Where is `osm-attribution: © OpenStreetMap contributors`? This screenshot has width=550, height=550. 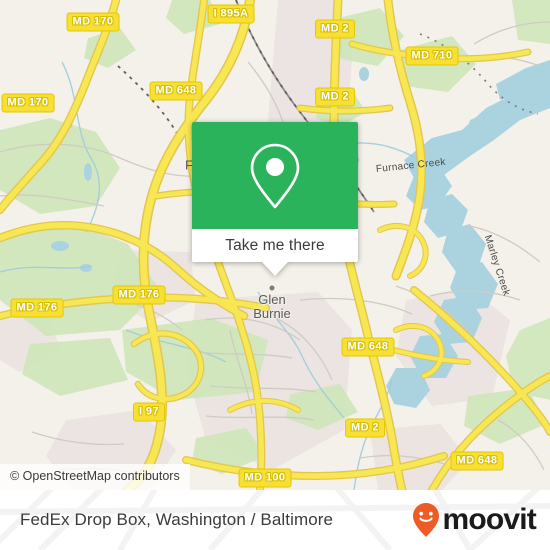
osm-attribution: © OpenStreetMap contributors is located at coordinates (95, 477).